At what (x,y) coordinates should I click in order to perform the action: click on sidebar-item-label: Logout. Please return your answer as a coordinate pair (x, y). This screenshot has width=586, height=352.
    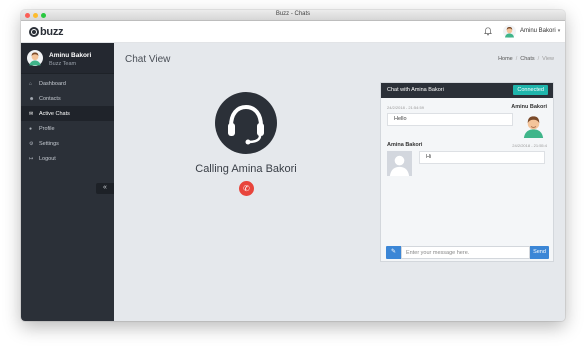
    Looking at the image, I should click on (47, 158).